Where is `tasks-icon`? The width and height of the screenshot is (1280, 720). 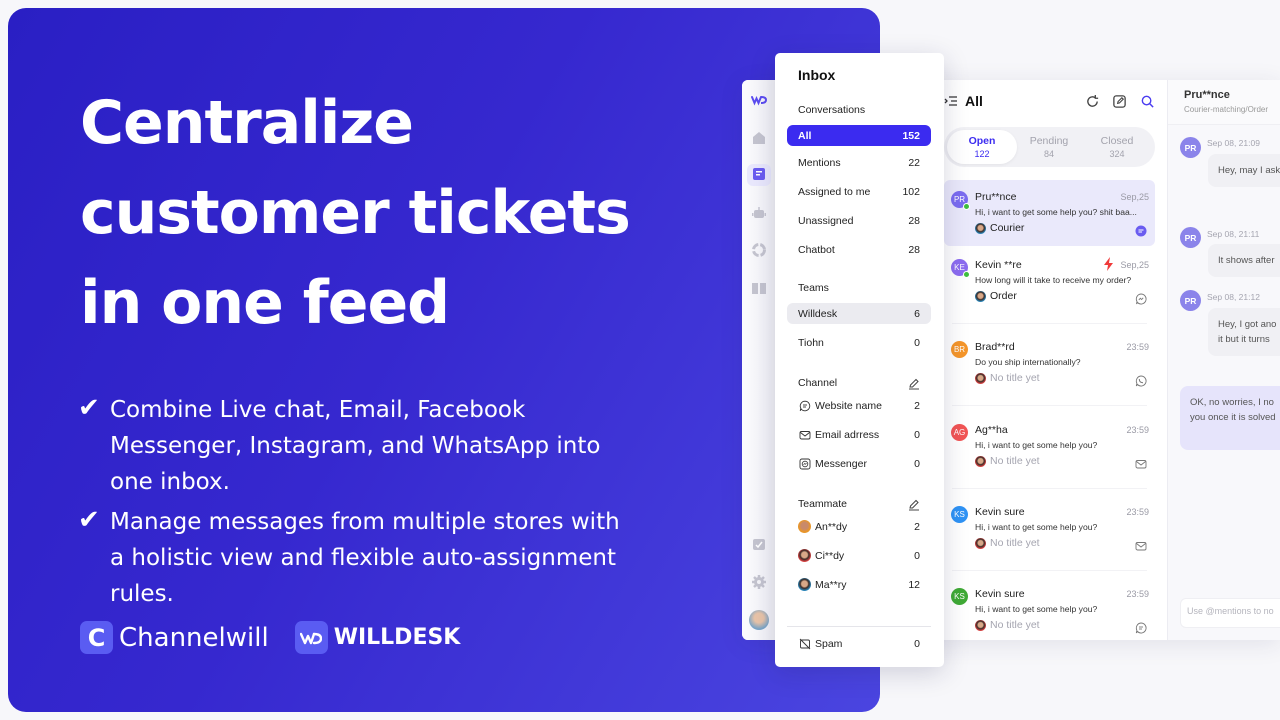
tasks-icon is located at coordinates (759, 545).